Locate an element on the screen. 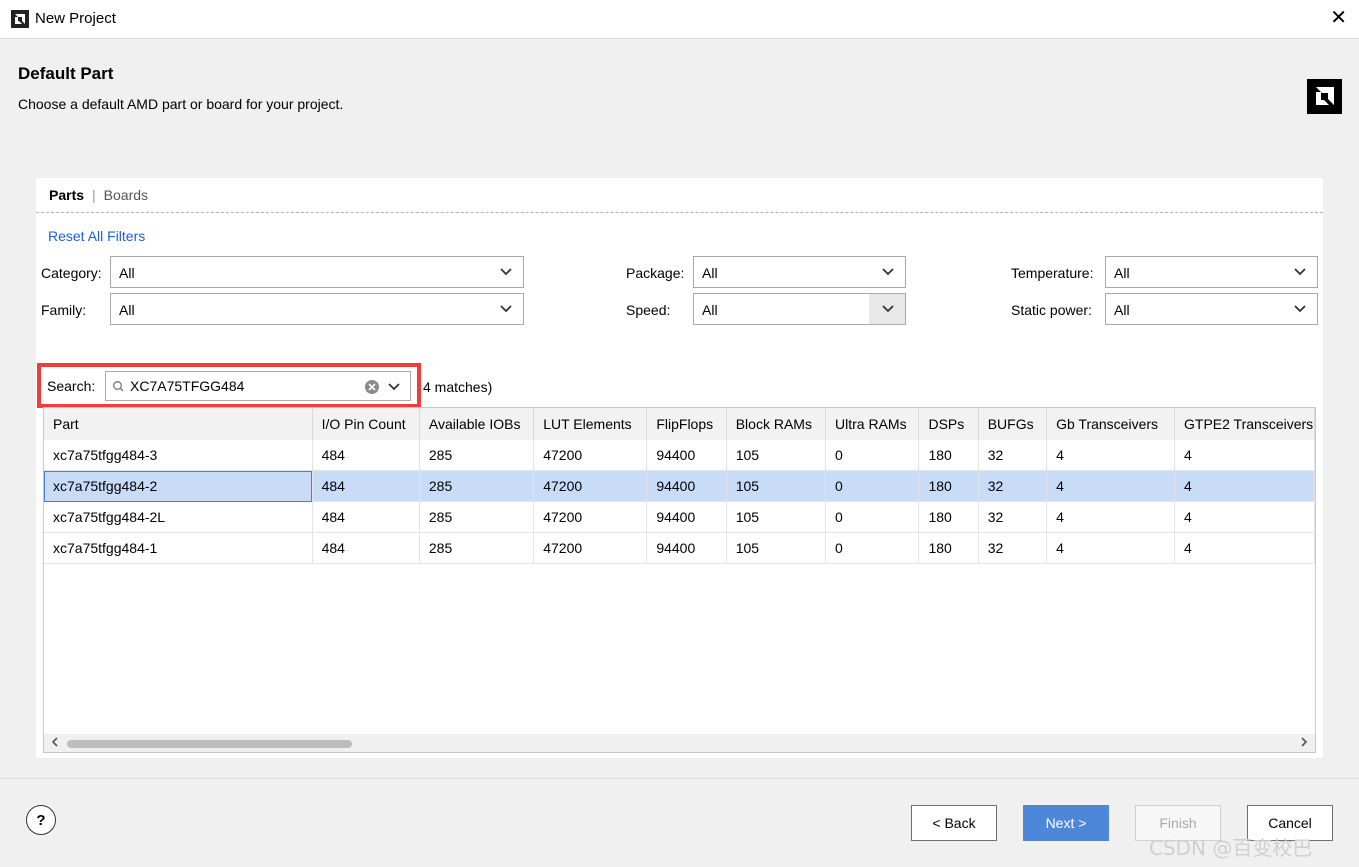 This screenshot has width=1359, height=867. horizontal-scrollbar is located at coordinates (679, 743).